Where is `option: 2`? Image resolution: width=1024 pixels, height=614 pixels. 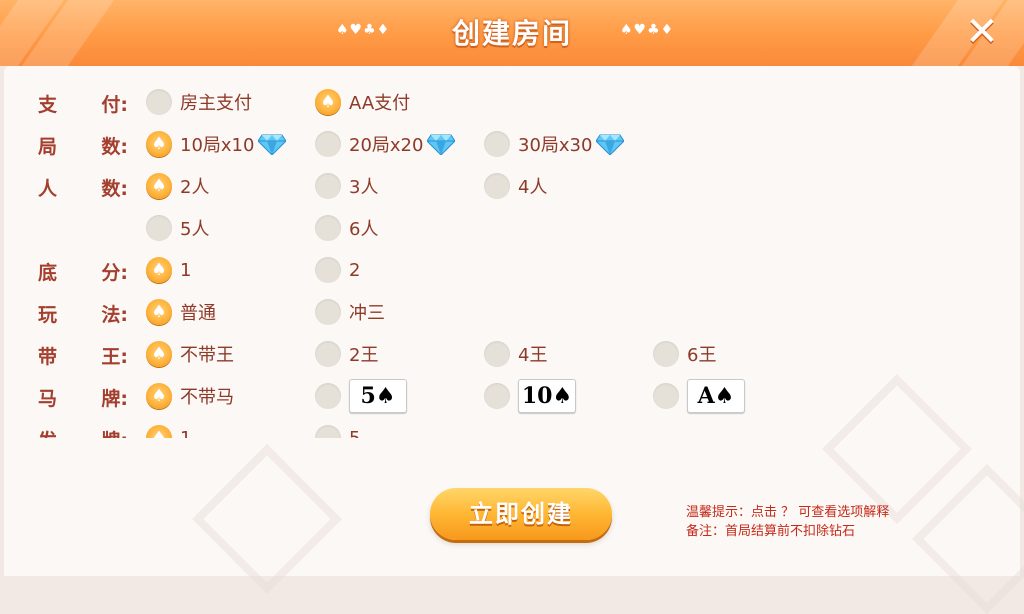
option: 2 is located at coordinates (337, 270).